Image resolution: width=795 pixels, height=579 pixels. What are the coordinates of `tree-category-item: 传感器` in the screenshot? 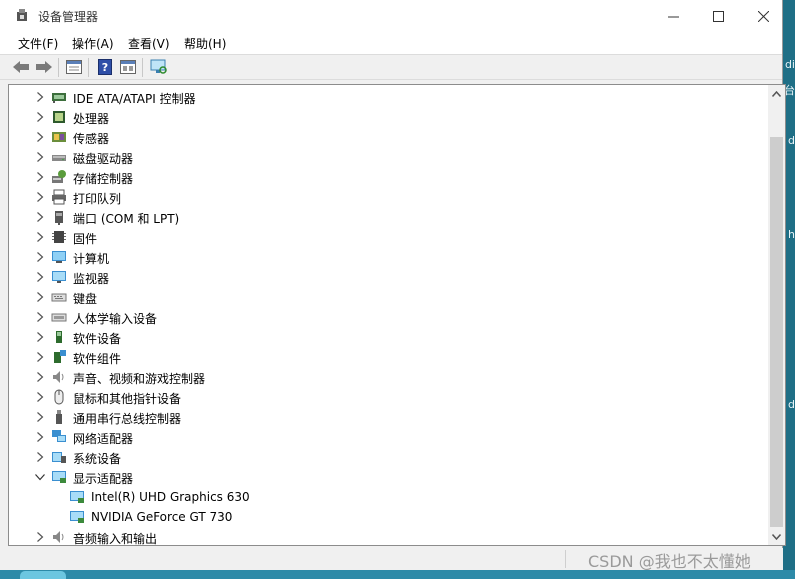 It's located at (389, 137).